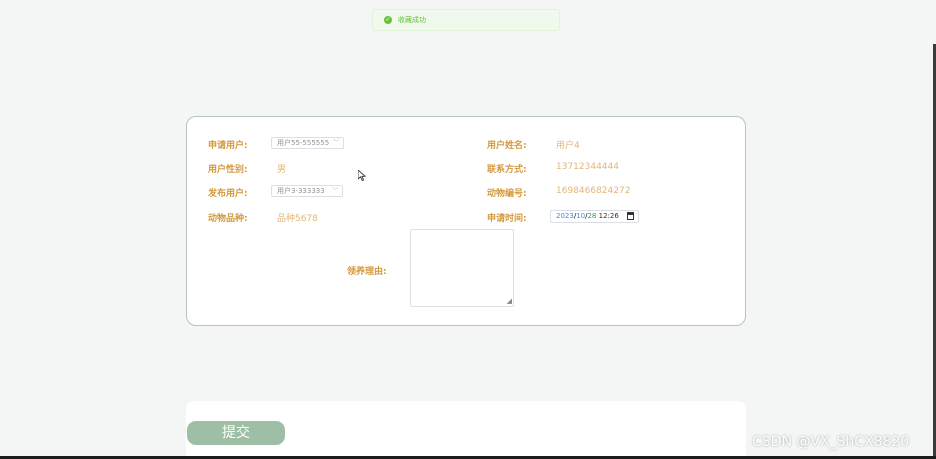  What do you see at coordinates (282, 170) in the screenshot?
I see `user-gender-value: 男` at bounding box center [282, 170].